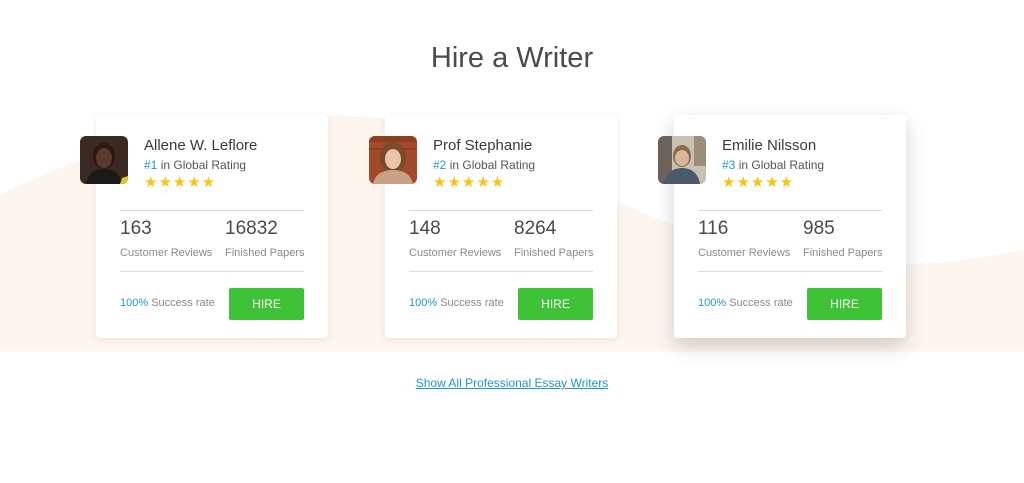  I want to click on writer-name: Prof Stephanie, so click(483, 145).